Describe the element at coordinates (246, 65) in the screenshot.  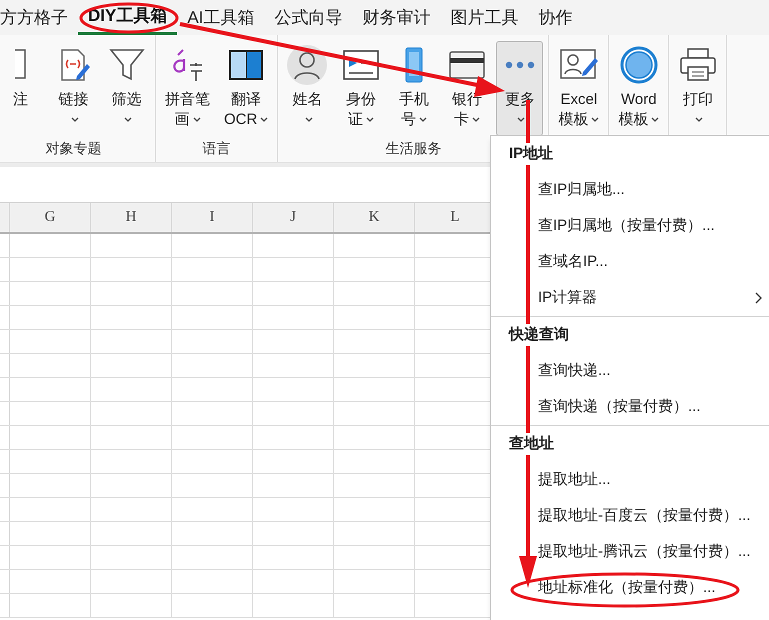
I see `split-panel-icon` at that location.